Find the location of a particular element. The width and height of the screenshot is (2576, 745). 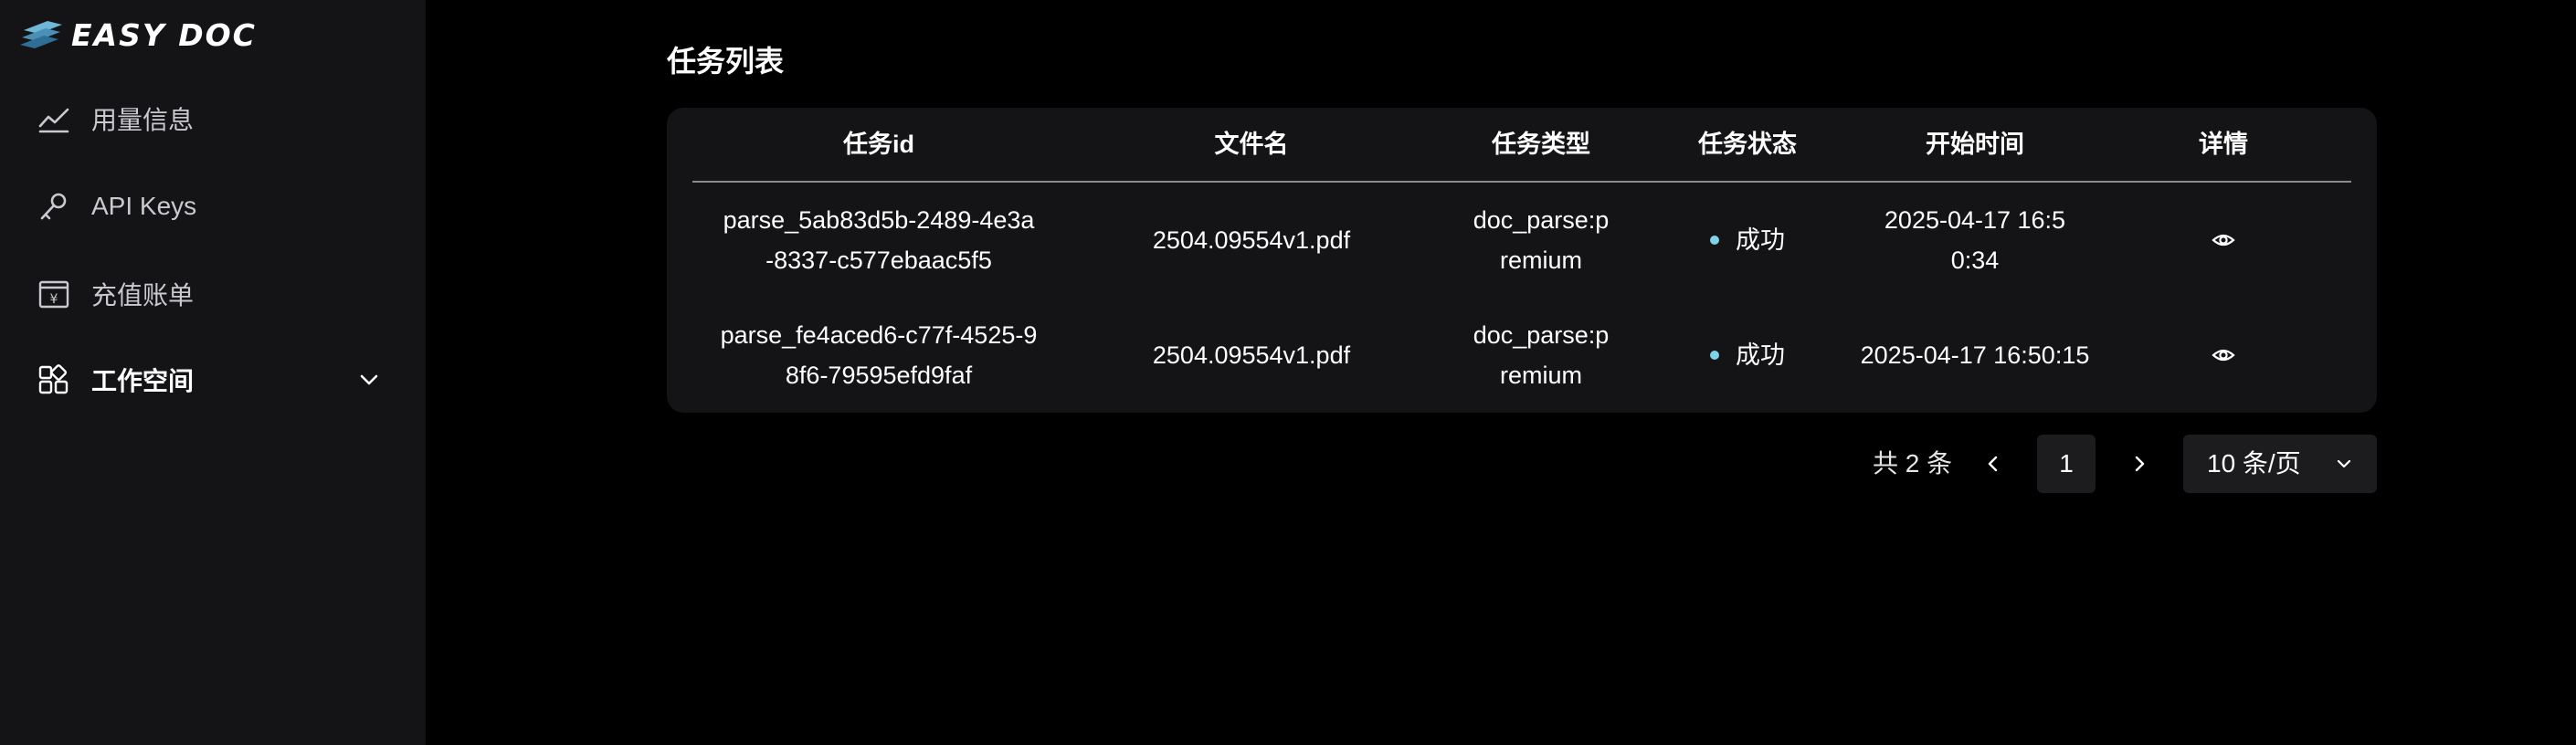

chevron-left-icon is located at coordinates (1993, 464).